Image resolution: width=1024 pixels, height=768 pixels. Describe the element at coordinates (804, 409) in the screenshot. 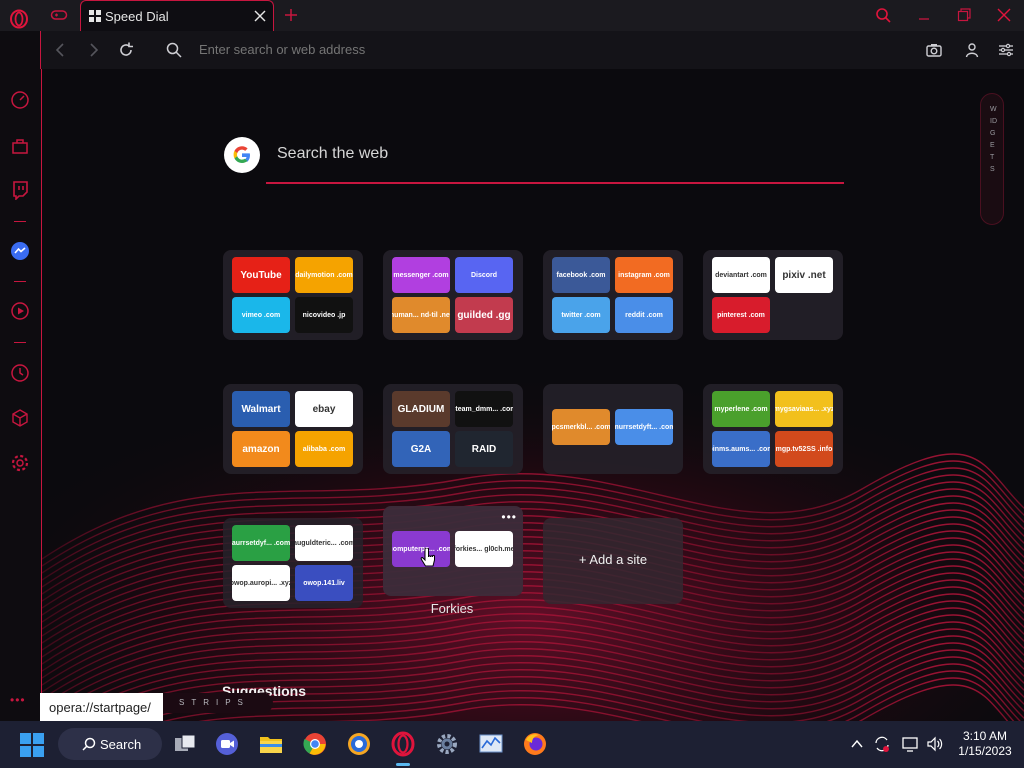

I see `speed-dial-tile: mygsaviaas... .xyz` at that location.